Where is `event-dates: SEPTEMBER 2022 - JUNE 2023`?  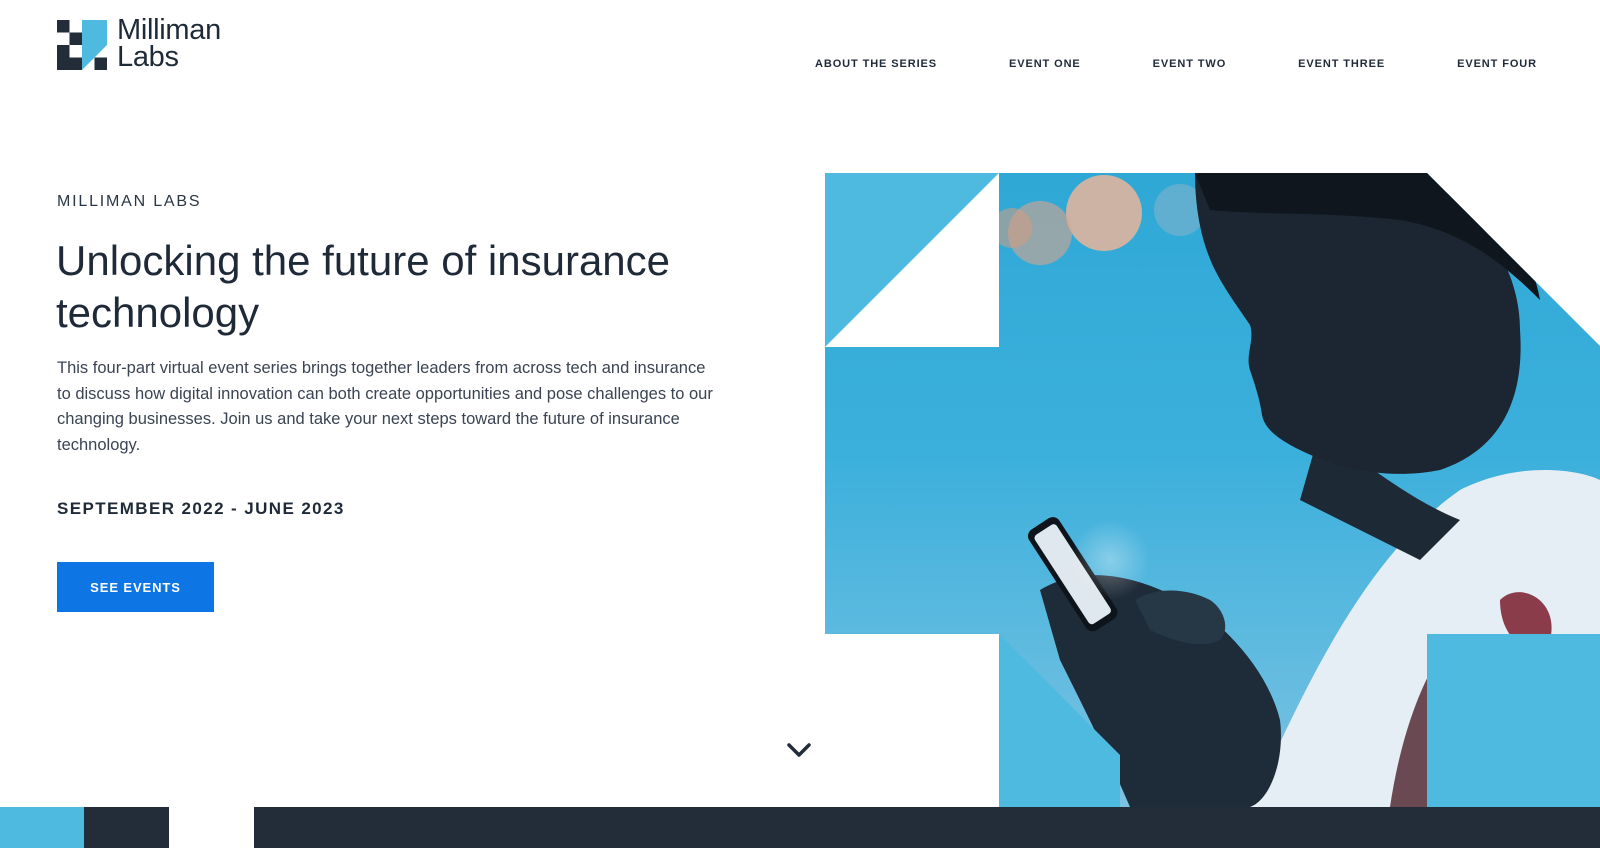
event-dates: SEPTEMBER 2022 - JUNE 2023 is located at coordinates (201, 508).